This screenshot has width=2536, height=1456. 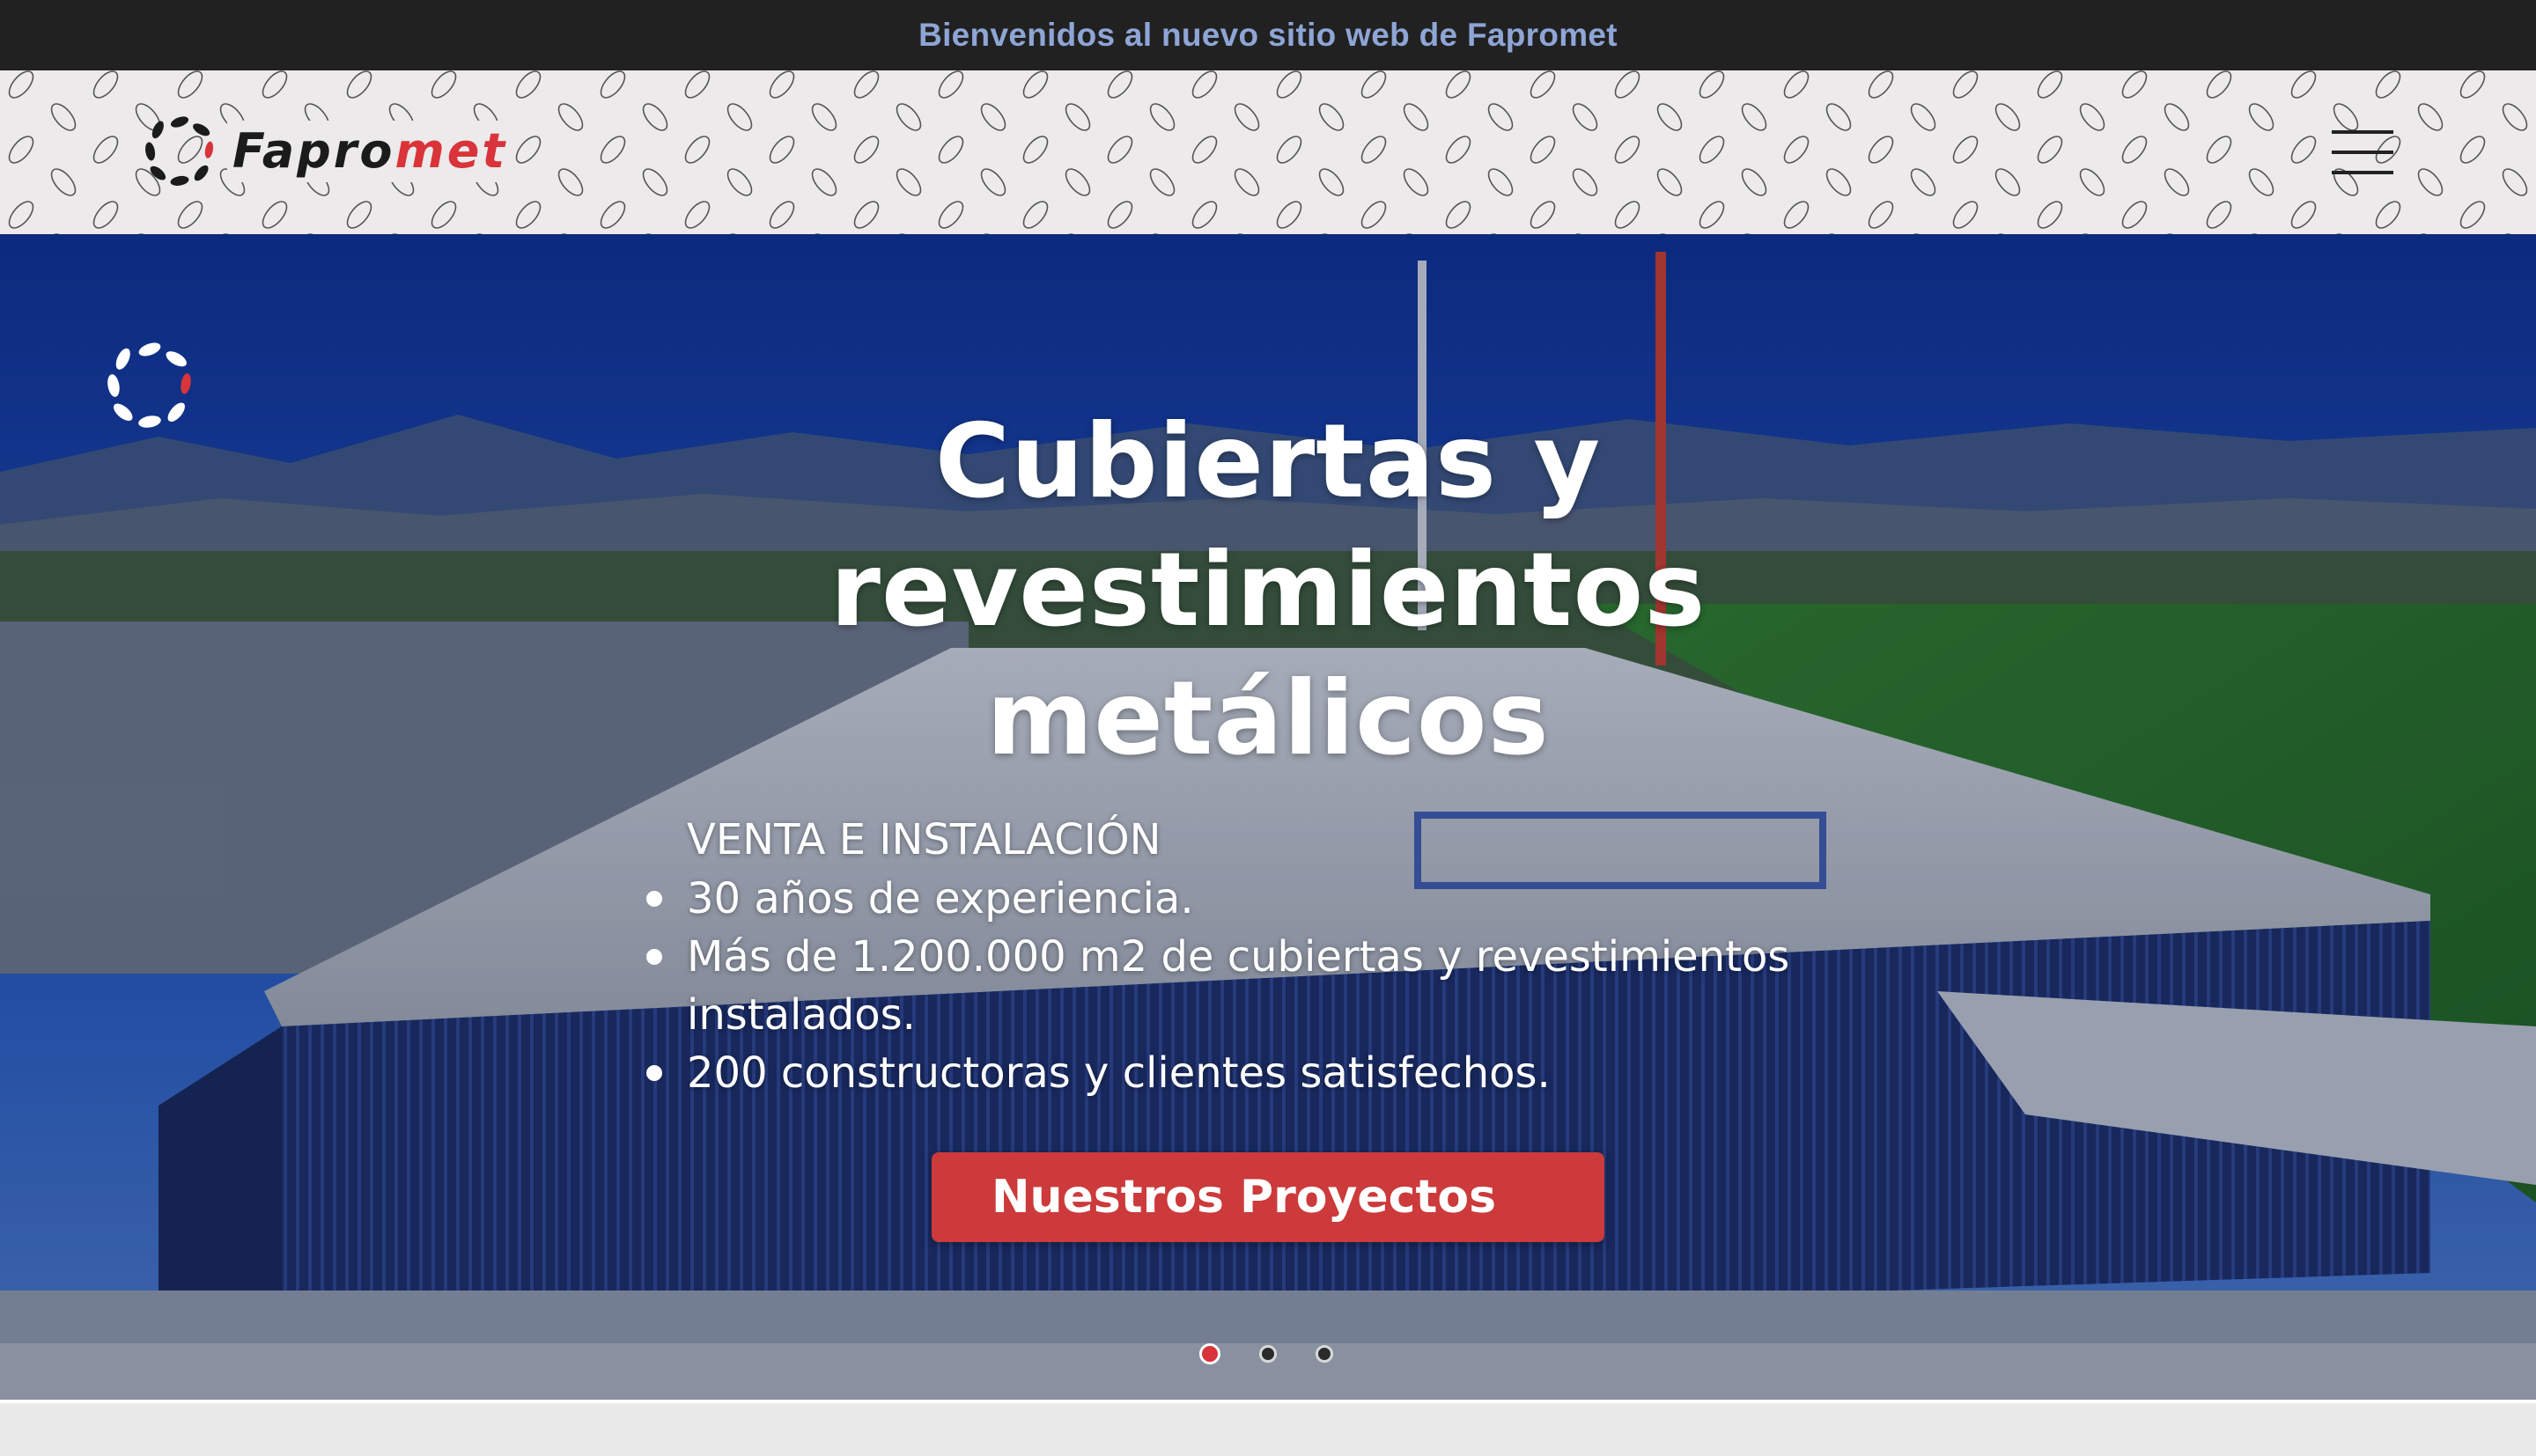 What do you see at coordinates (179, 151) in the screenshot?
I see `logo-mark-icon` at bounding box center [179, 151].